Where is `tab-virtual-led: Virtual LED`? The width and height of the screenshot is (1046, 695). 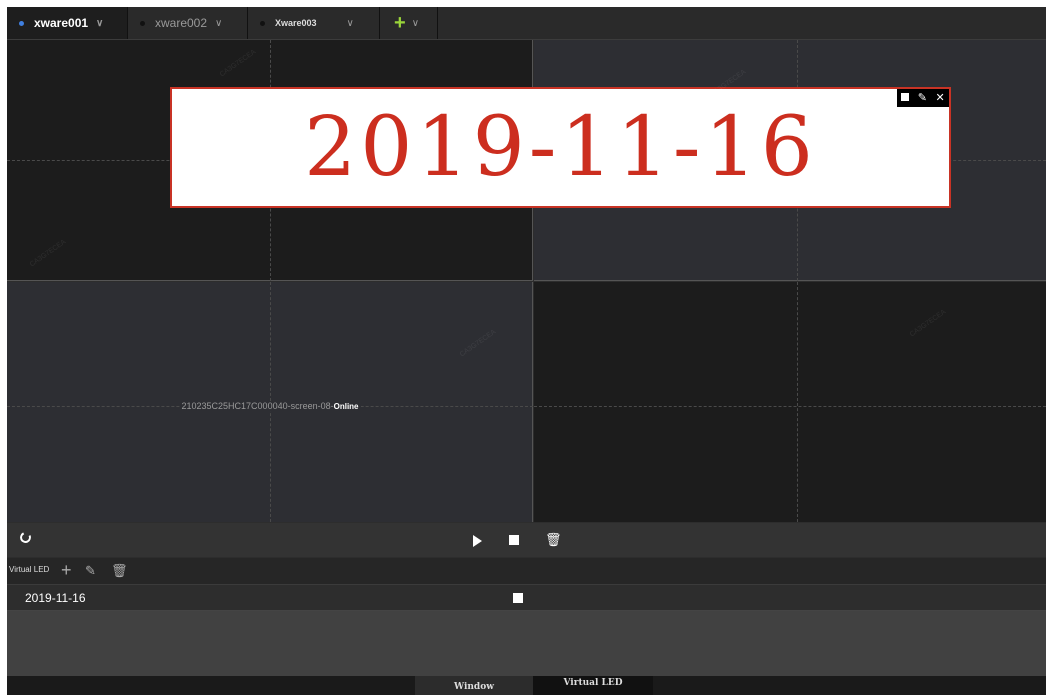 tab-virtual-led: Virtual LED is located at coordinates (593, 685).